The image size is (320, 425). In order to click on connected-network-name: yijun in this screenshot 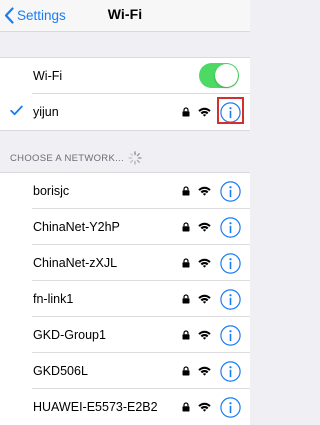, I will do `click(46, 112)`.